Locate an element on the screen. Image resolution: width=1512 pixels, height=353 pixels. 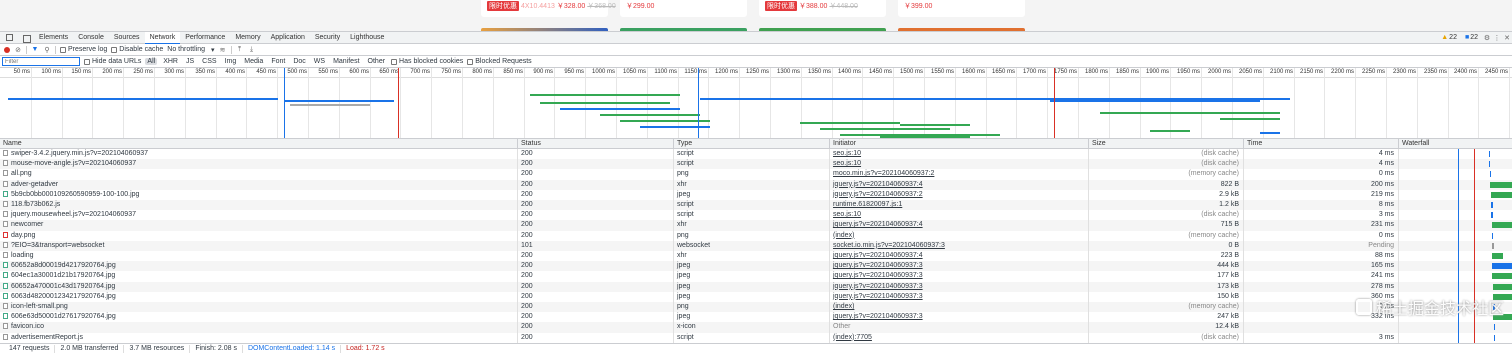
type-filter-all: All is located at coordinates (151, 61).